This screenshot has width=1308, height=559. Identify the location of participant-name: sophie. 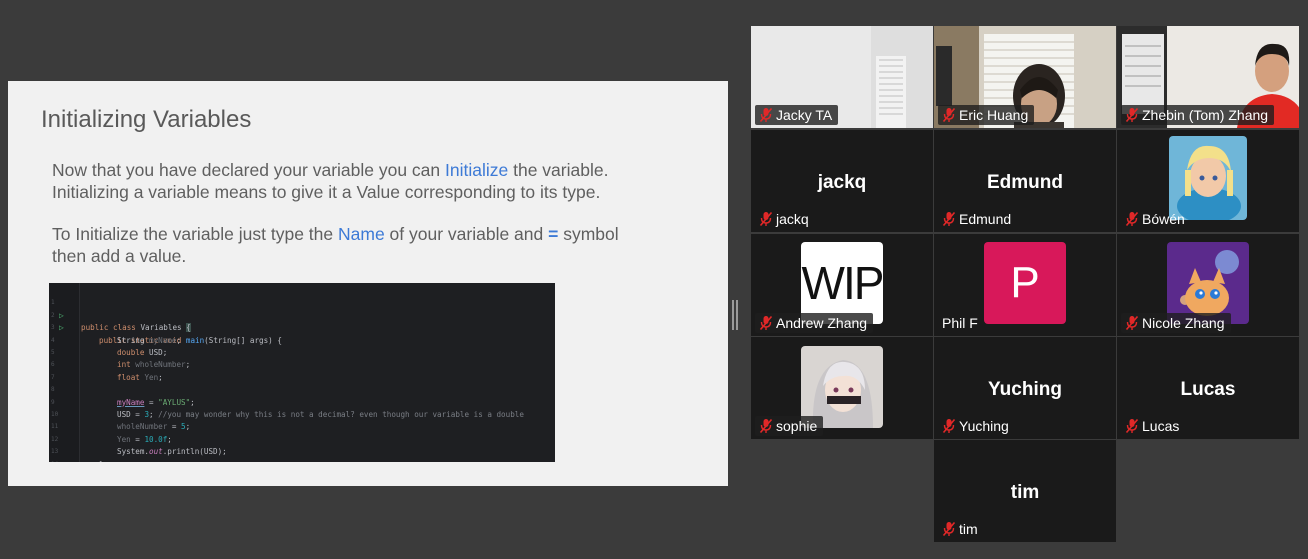
(797, 426).